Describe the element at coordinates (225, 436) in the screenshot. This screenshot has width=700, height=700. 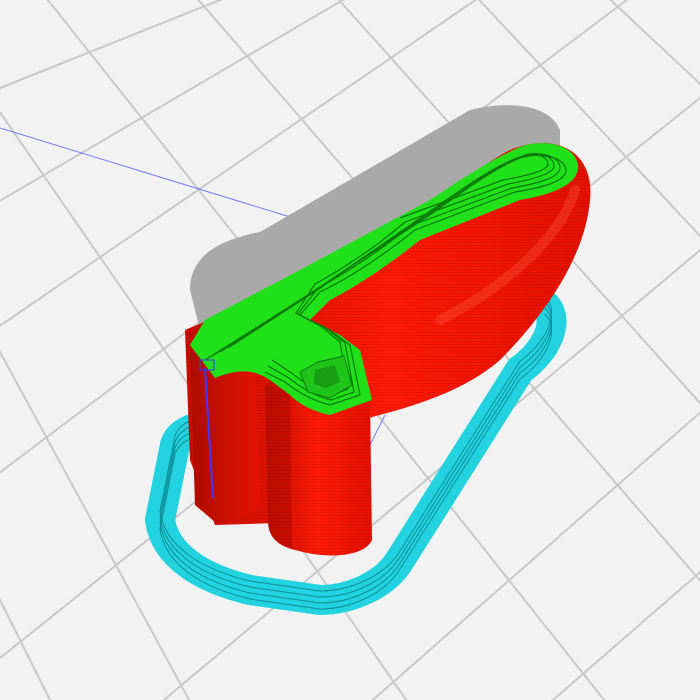
I see `outer-wall-left-pillar` at that location.